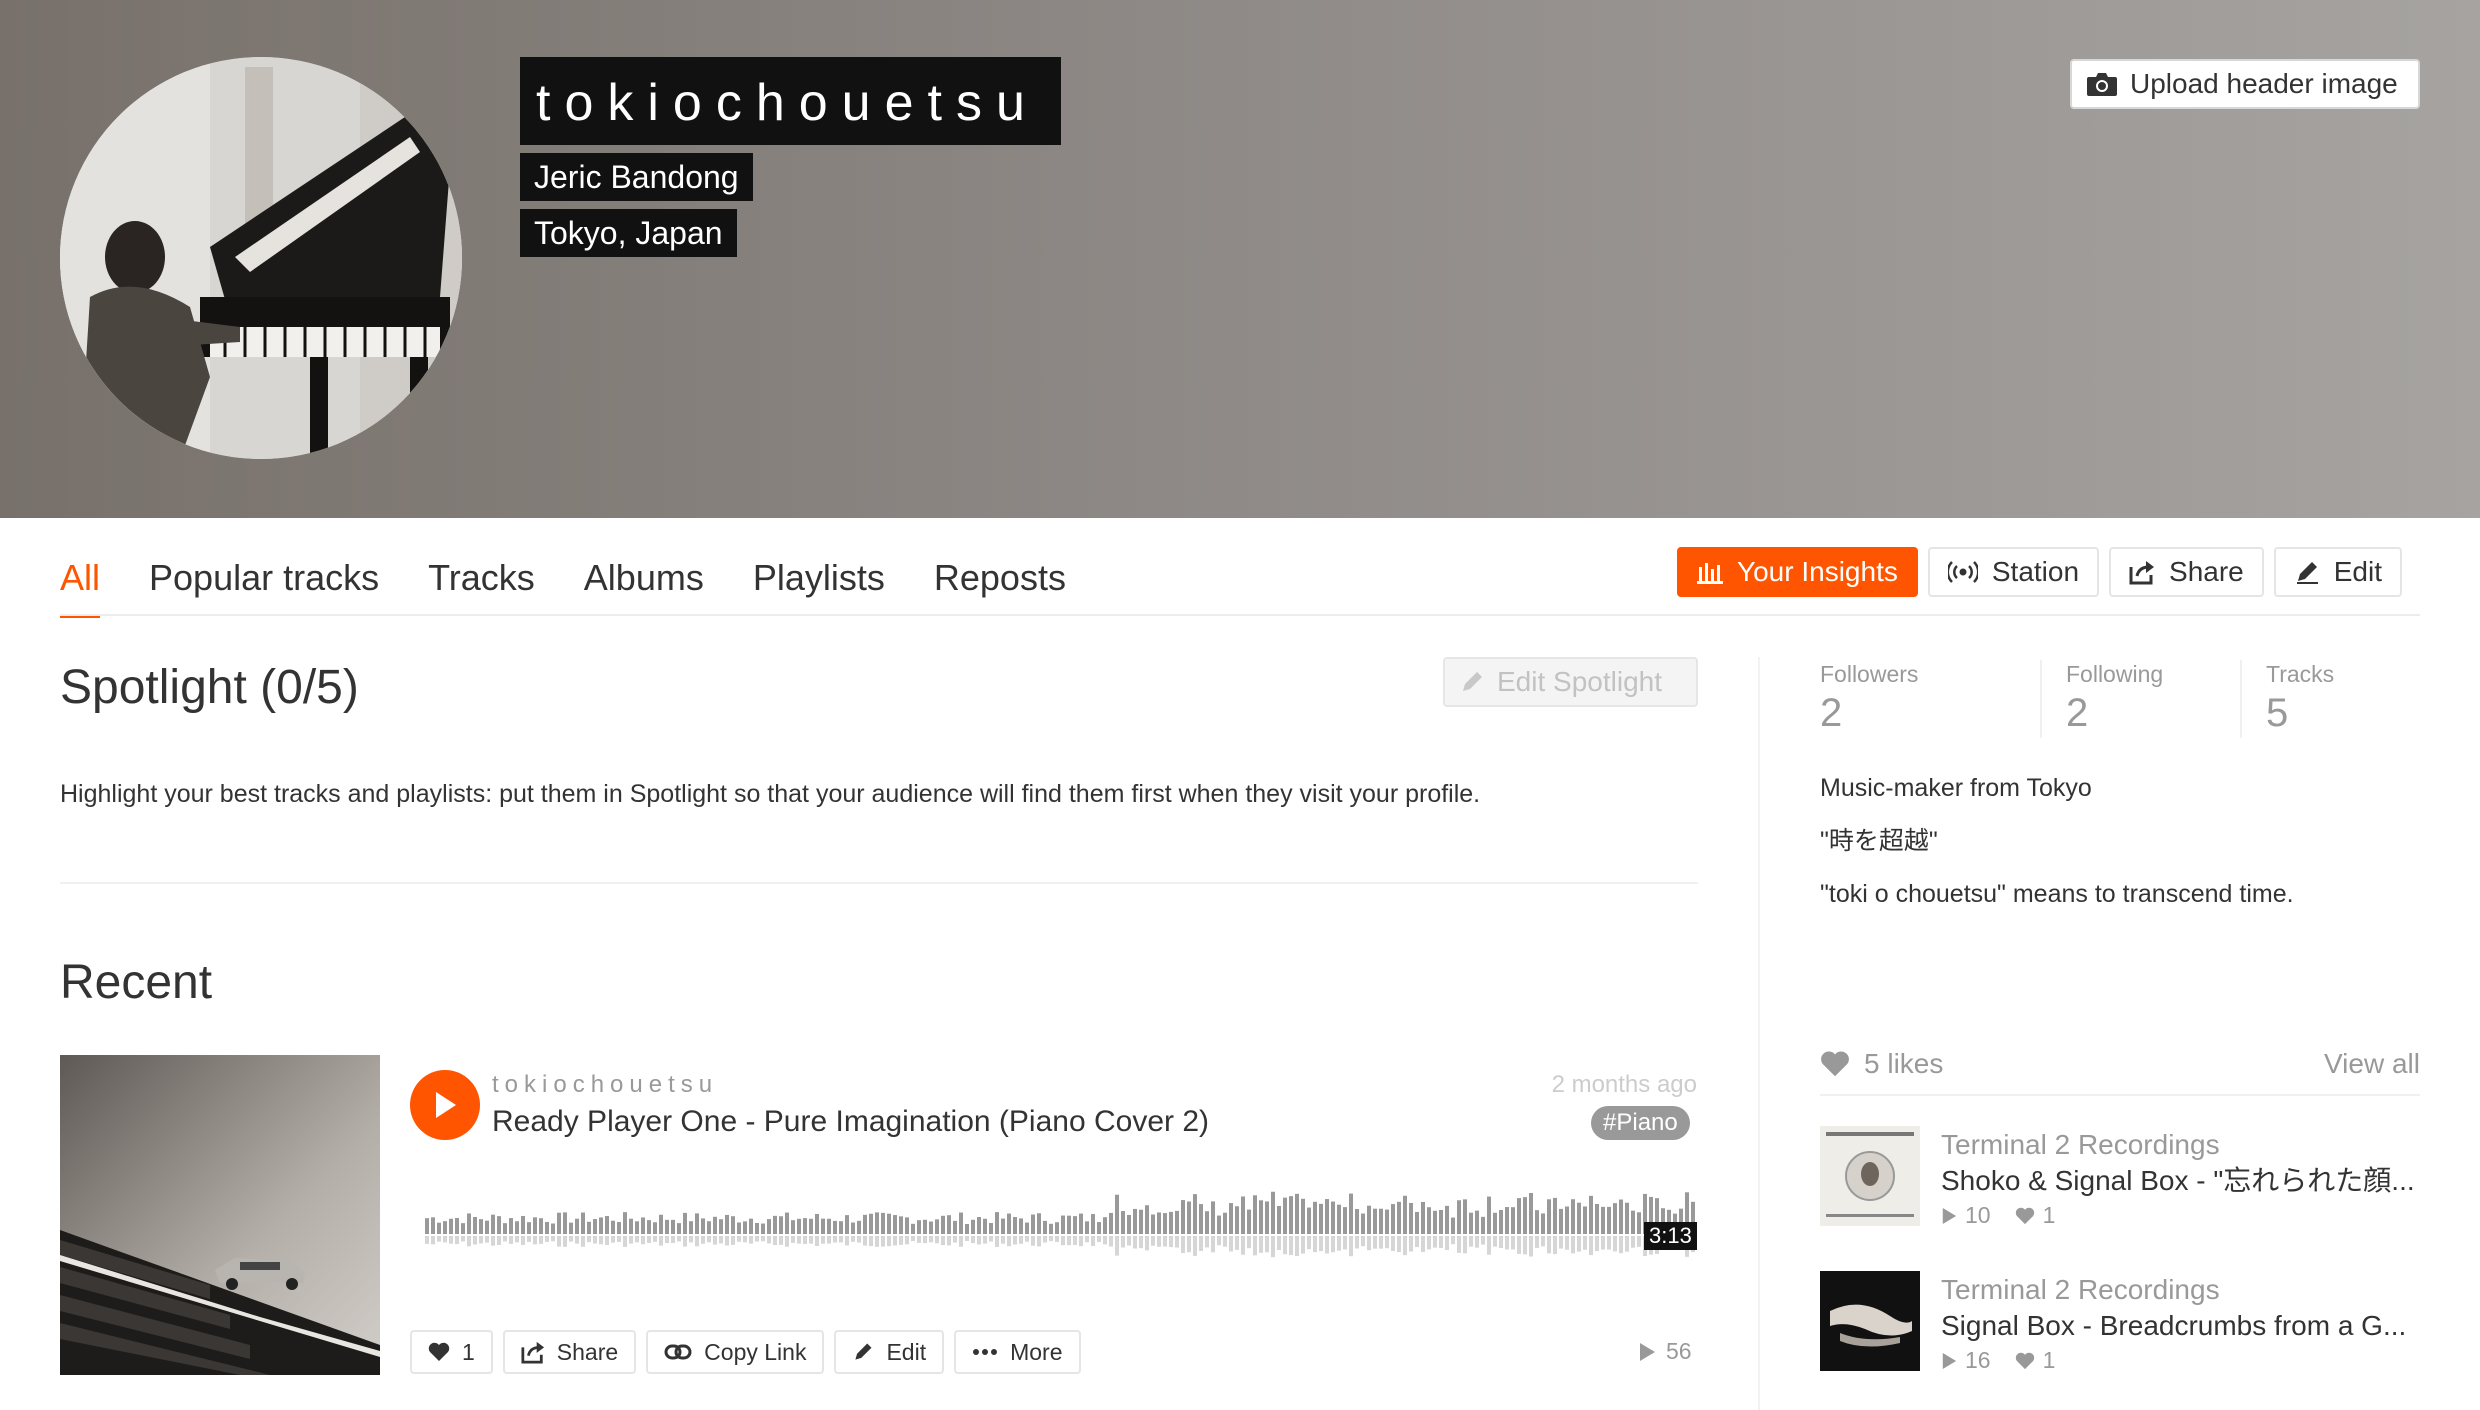 This screenshot has width=2480, height=1410. I want to click on stat-label: Following, so click(2115, 674).